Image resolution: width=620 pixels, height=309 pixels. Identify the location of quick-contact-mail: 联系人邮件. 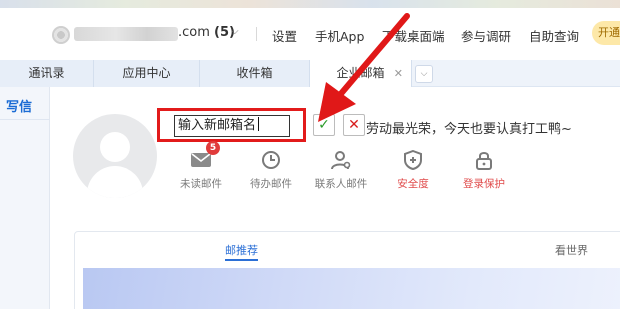
(341, 170).